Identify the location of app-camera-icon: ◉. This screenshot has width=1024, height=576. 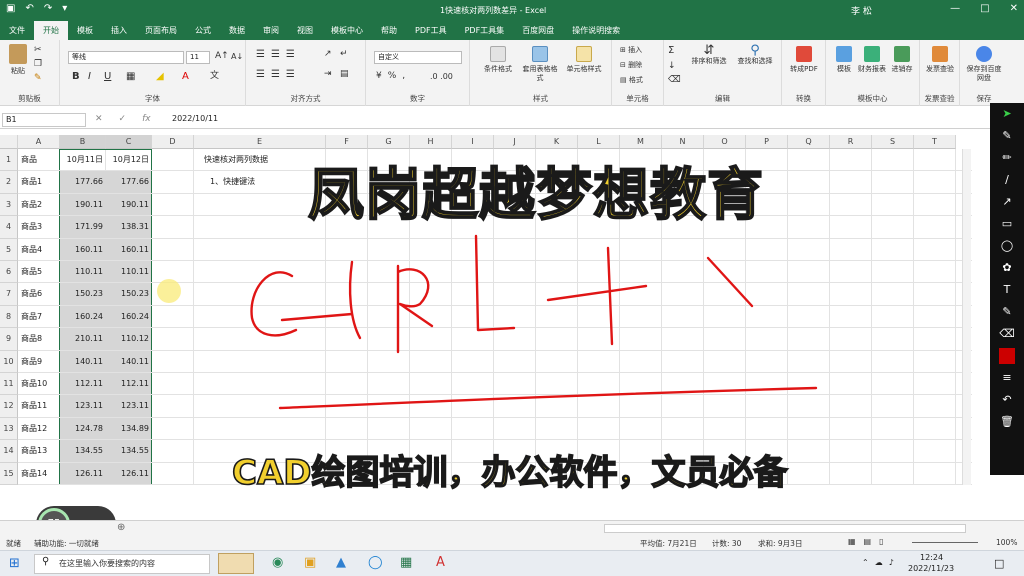
(277, 562).